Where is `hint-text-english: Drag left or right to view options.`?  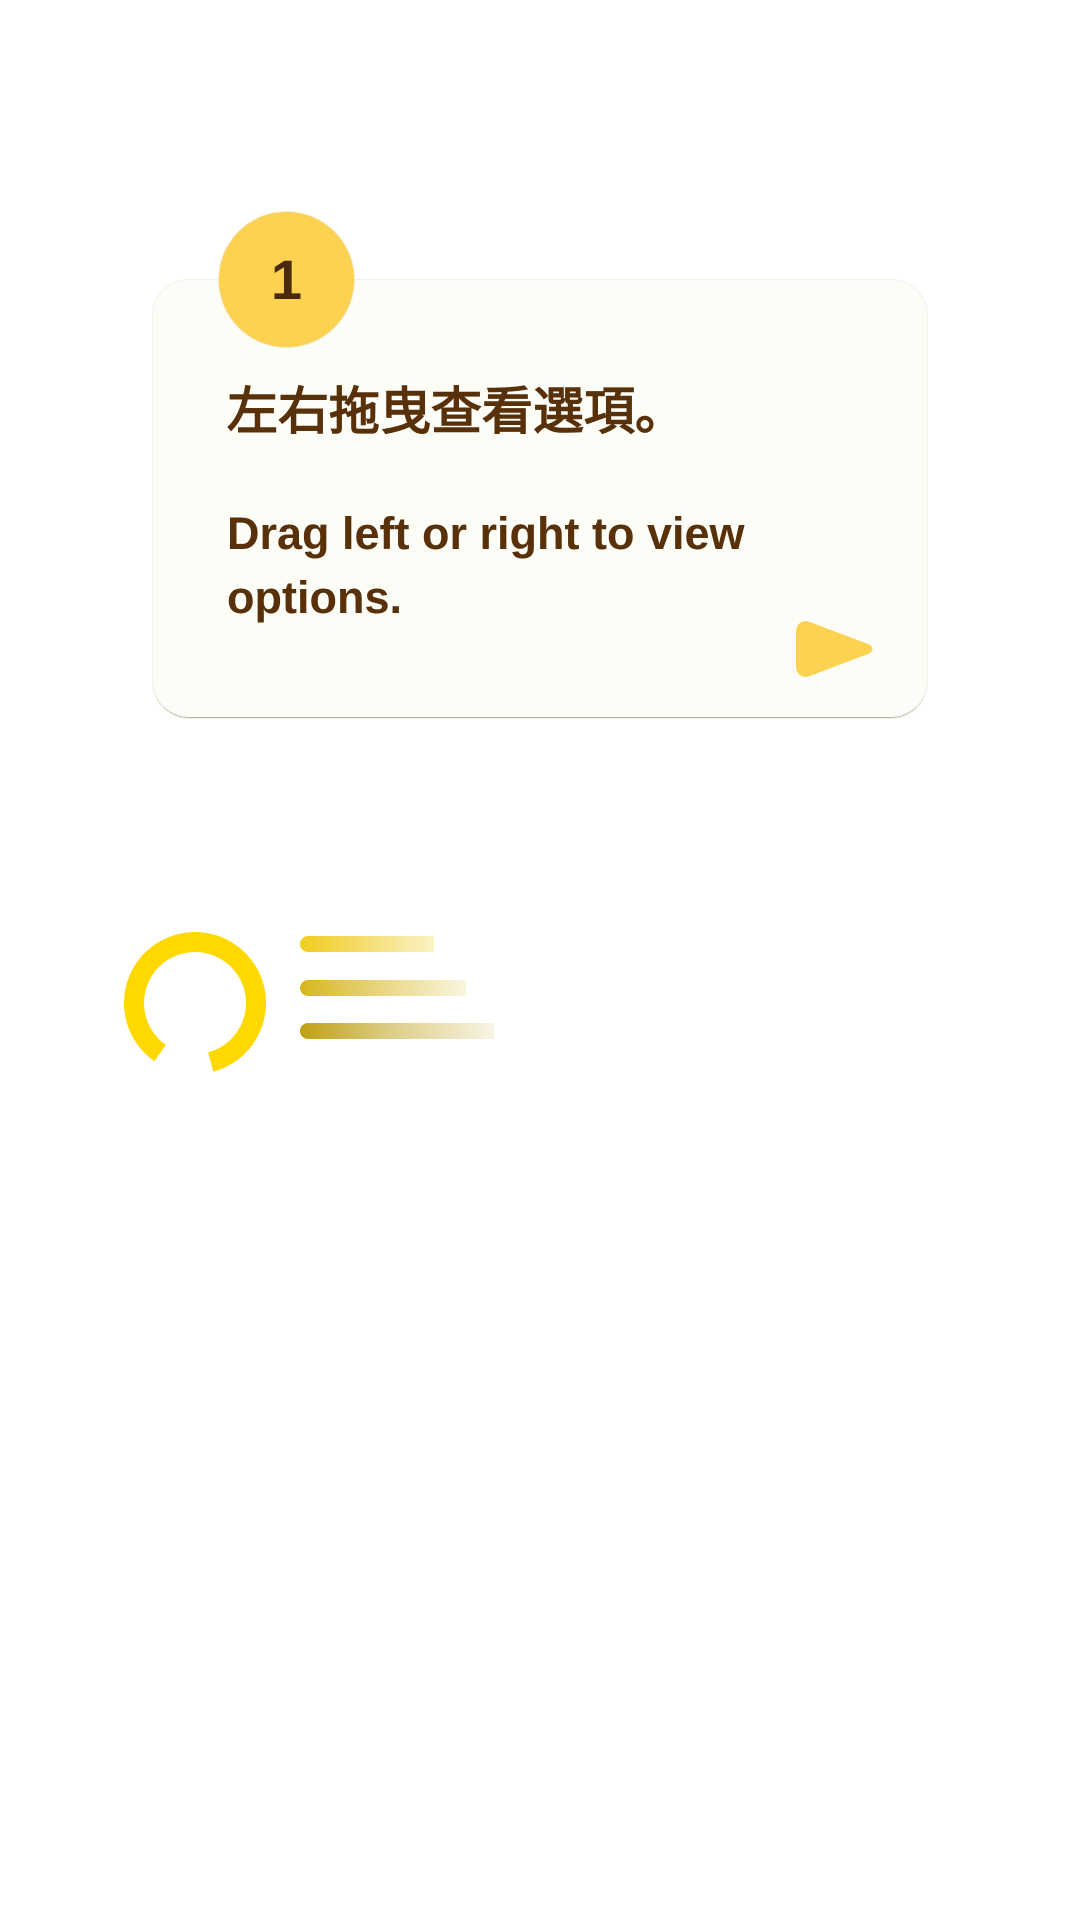
hint-text-english: Drag left or right to view options. is located at coordinates (486, 565).